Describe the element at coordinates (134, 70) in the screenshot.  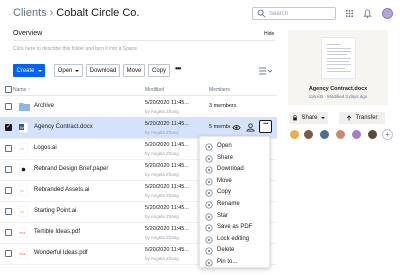
I see `move-button: Move` at that location.